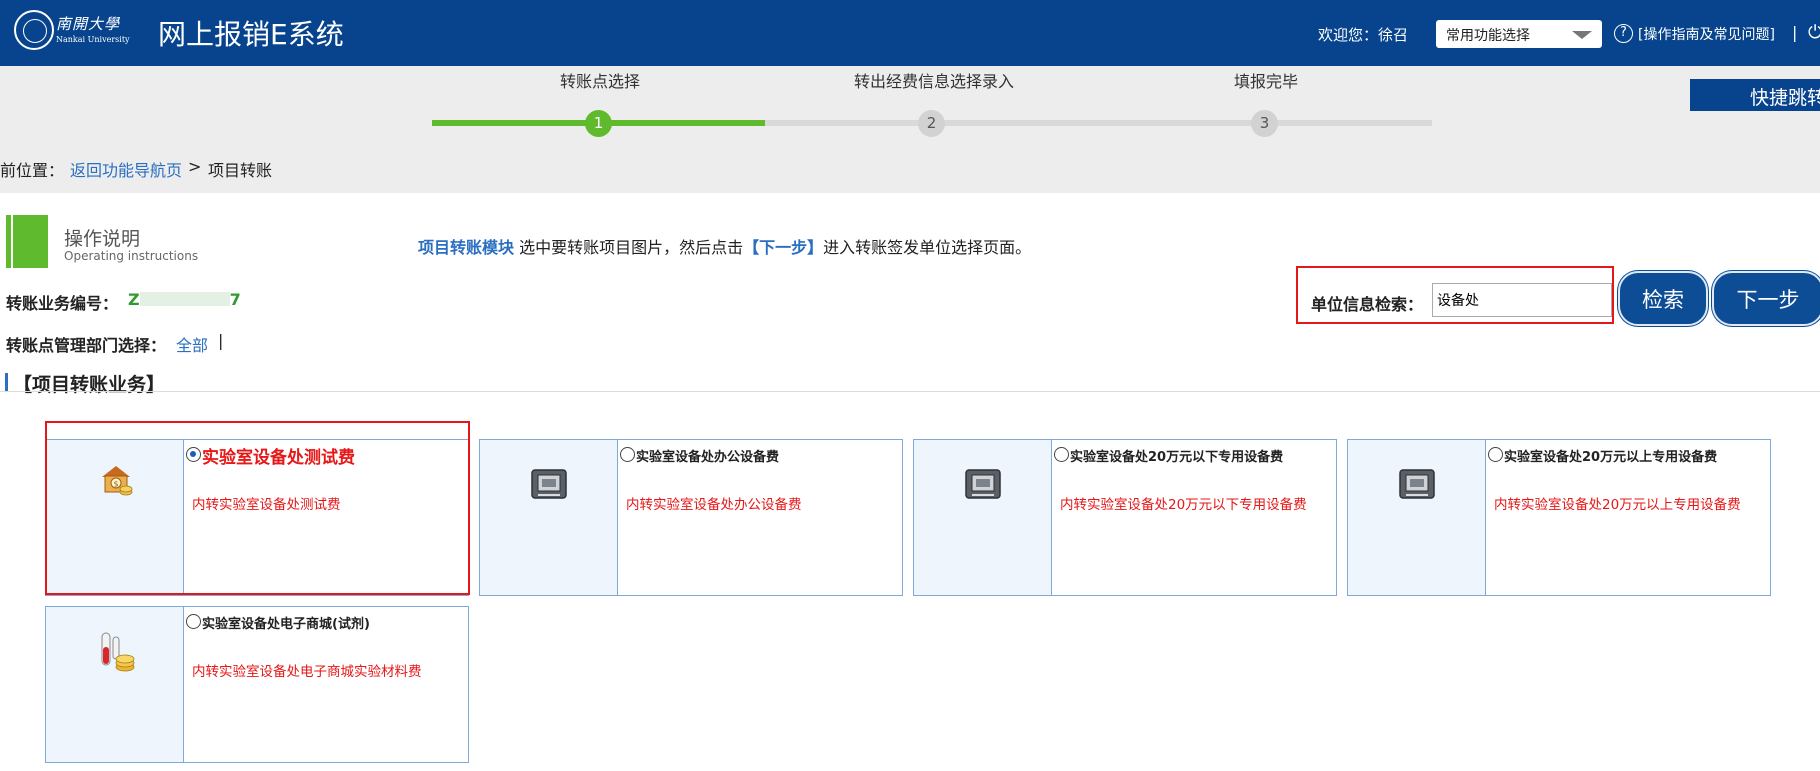 Image resolution: width=1820 pixels, height=771 pixels. Describe the element at coordinates (1706, 34) in the screenshot. I see `help-guide-link: [操作指南及常见问题]` at that location.